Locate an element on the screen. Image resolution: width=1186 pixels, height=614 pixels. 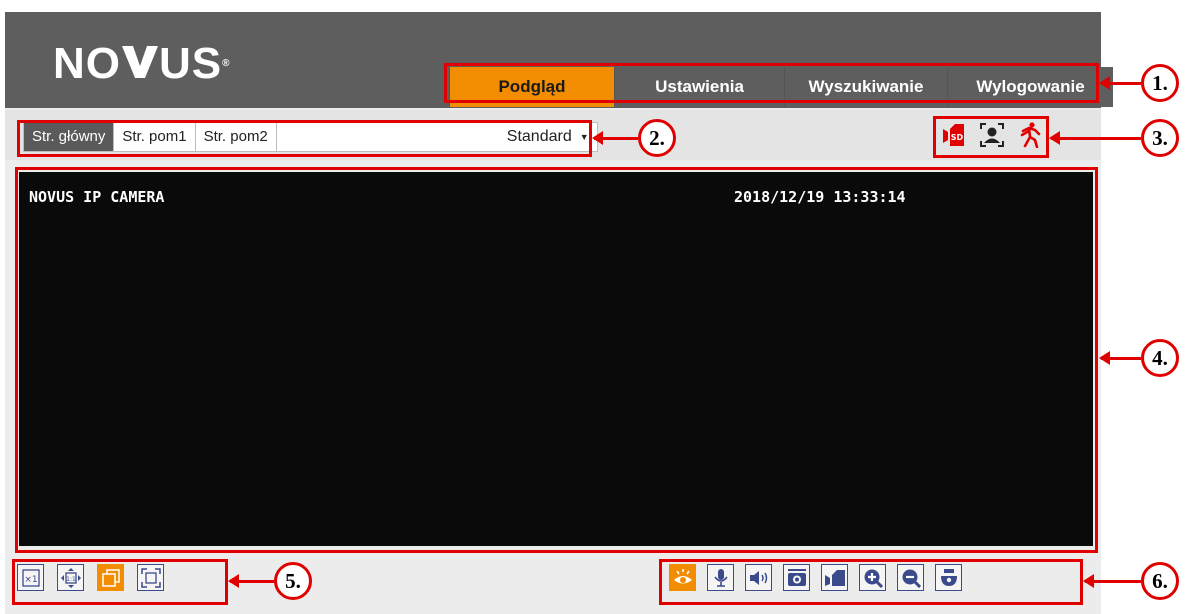
novus-logo: NO US® is located at coordinates (142, 64).